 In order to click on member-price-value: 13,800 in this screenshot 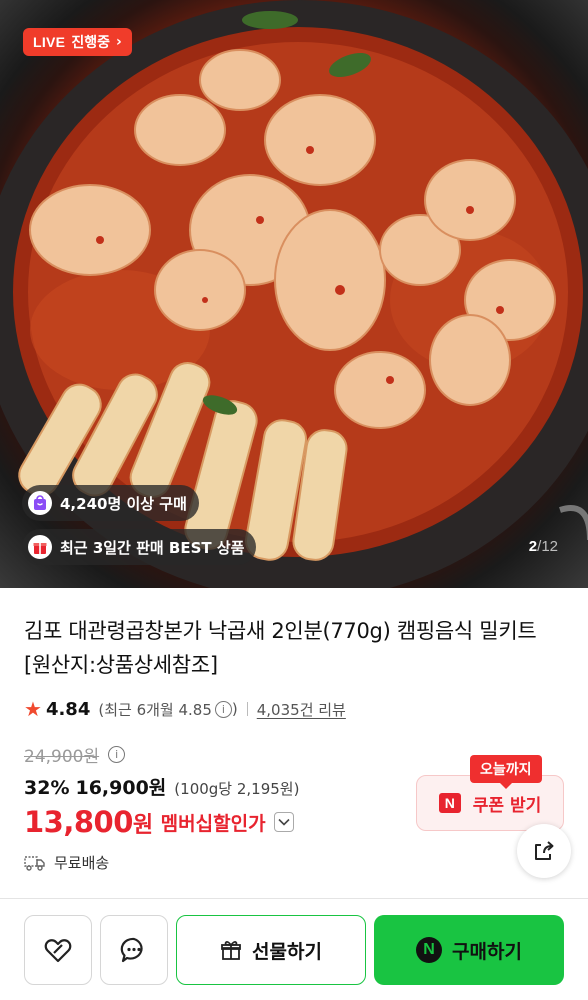, I will do `click(78, 822)`.